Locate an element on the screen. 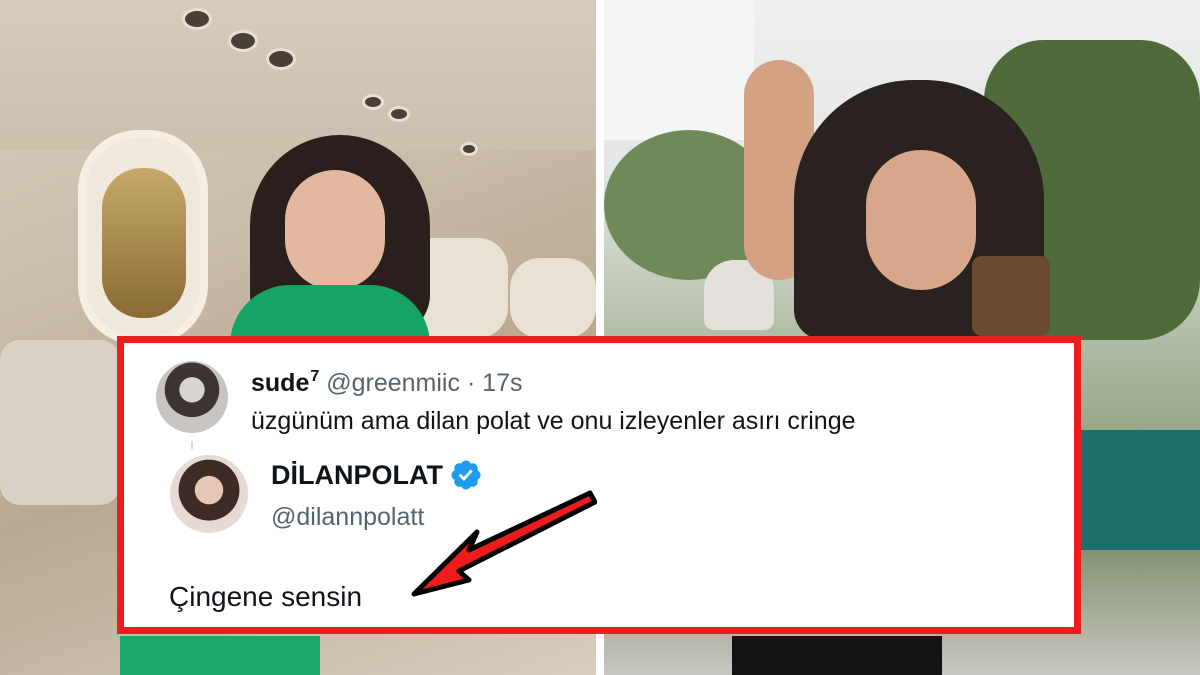  reply-display-name: DİLANPOLAT is located at coordinates (357, 475).